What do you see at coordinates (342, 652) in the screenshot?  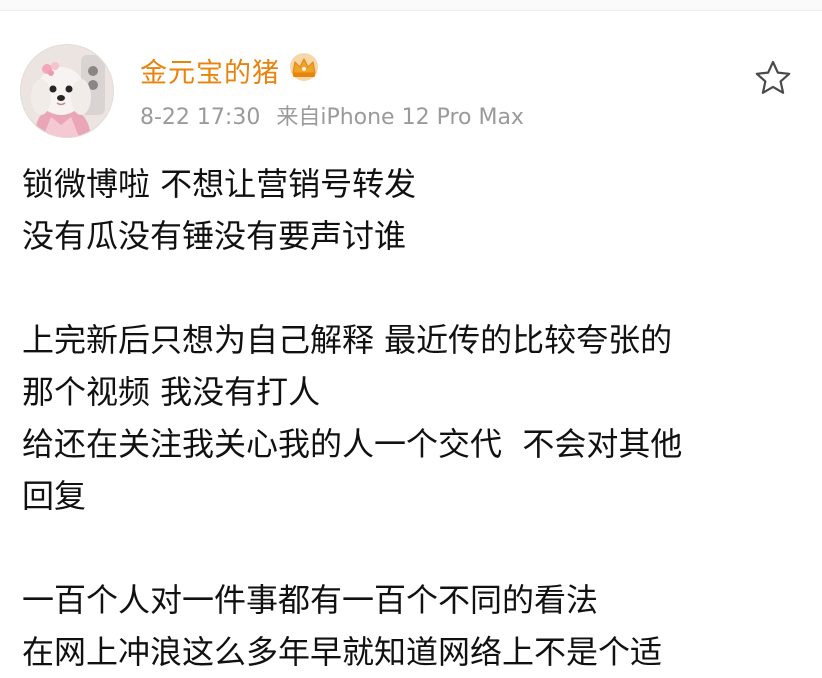 I see `post-line: 在网上冲浪这么多年早就知道网络上不是个适` at bounding box center [342, 652].